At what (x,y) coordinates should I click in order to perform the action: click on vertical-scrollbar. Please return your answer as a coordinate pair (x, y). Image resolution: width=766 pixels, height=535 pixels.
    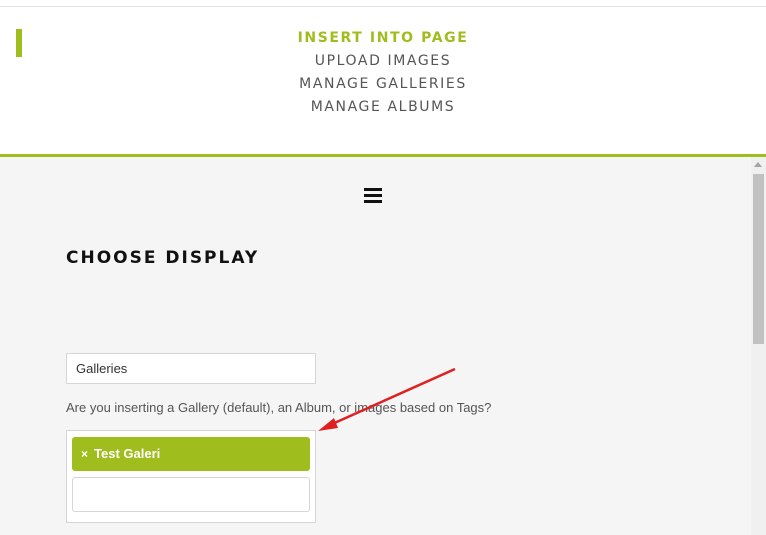
    Looking at the image, I should click on (758, 346).